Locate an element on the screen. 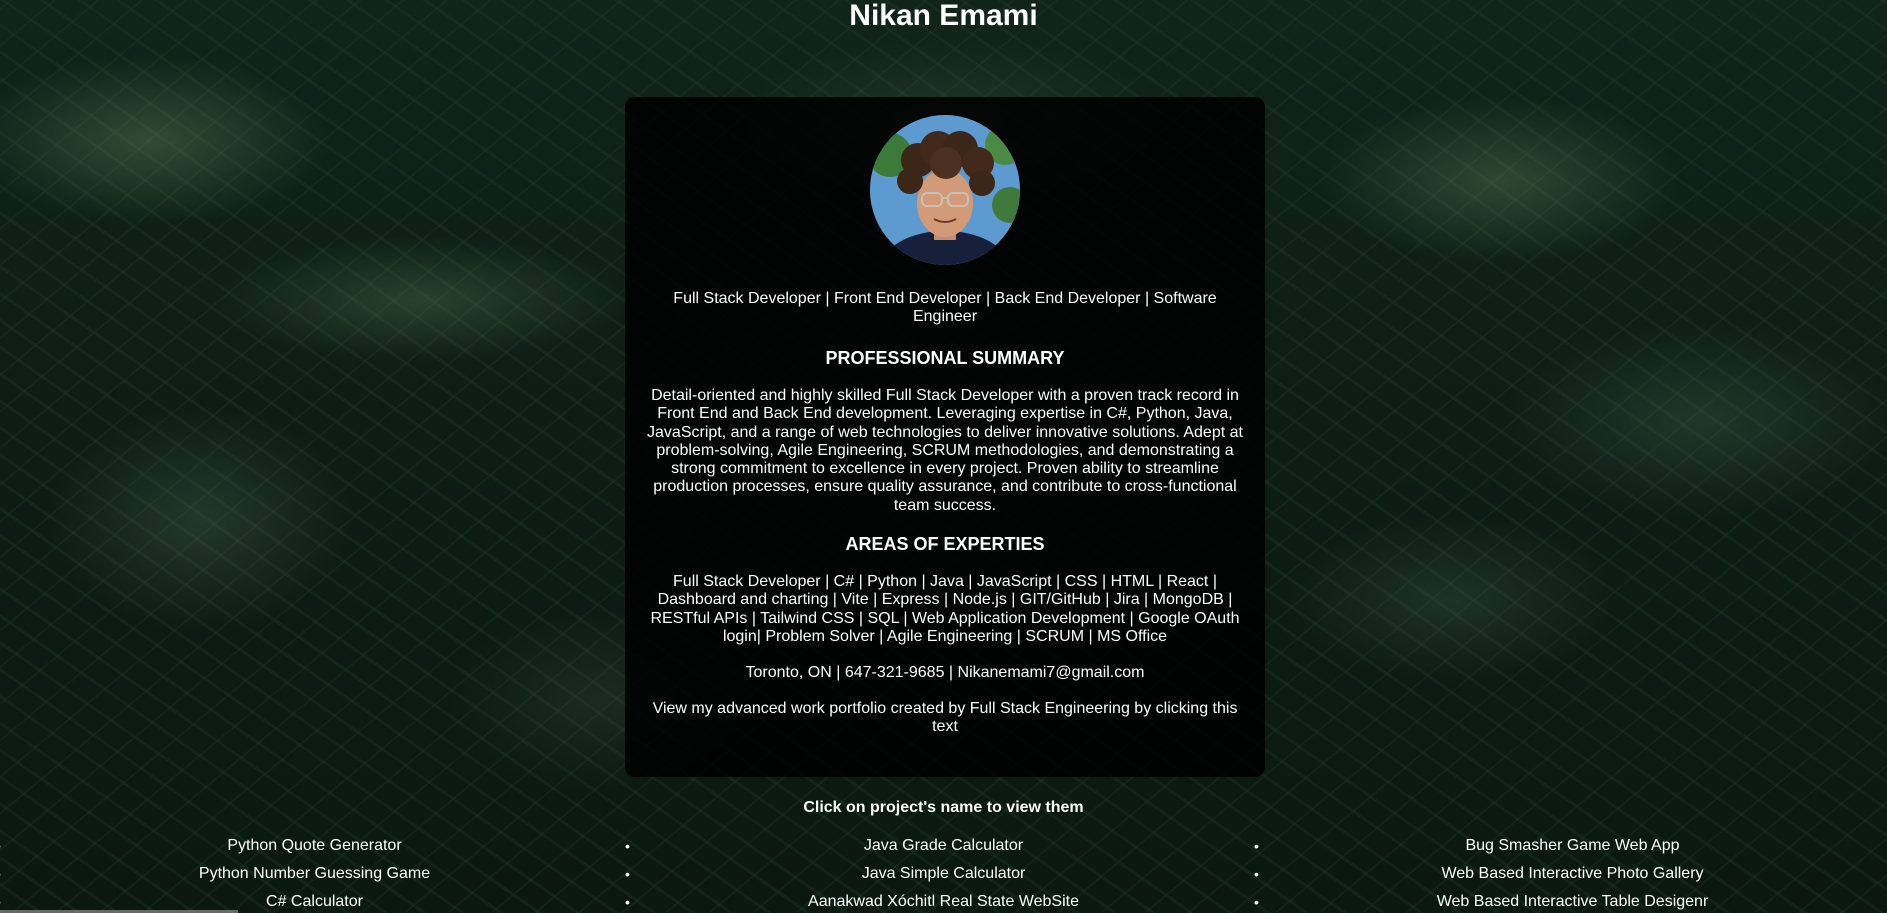 The image size is (1887, 913). project-link: Python Number Guessing Game is located at coordinates (314, 878).